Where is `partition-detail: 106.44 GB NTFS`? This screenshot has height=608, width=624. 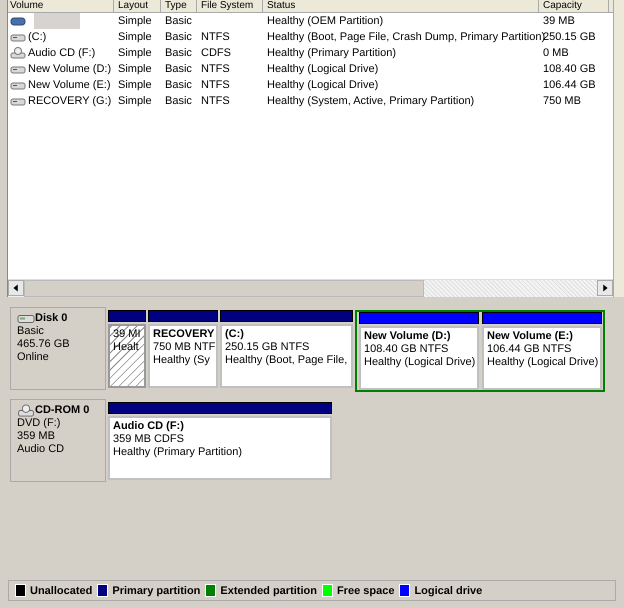 partition-detail: 106.44 GB NTFS is located at coordinates (529, 349).